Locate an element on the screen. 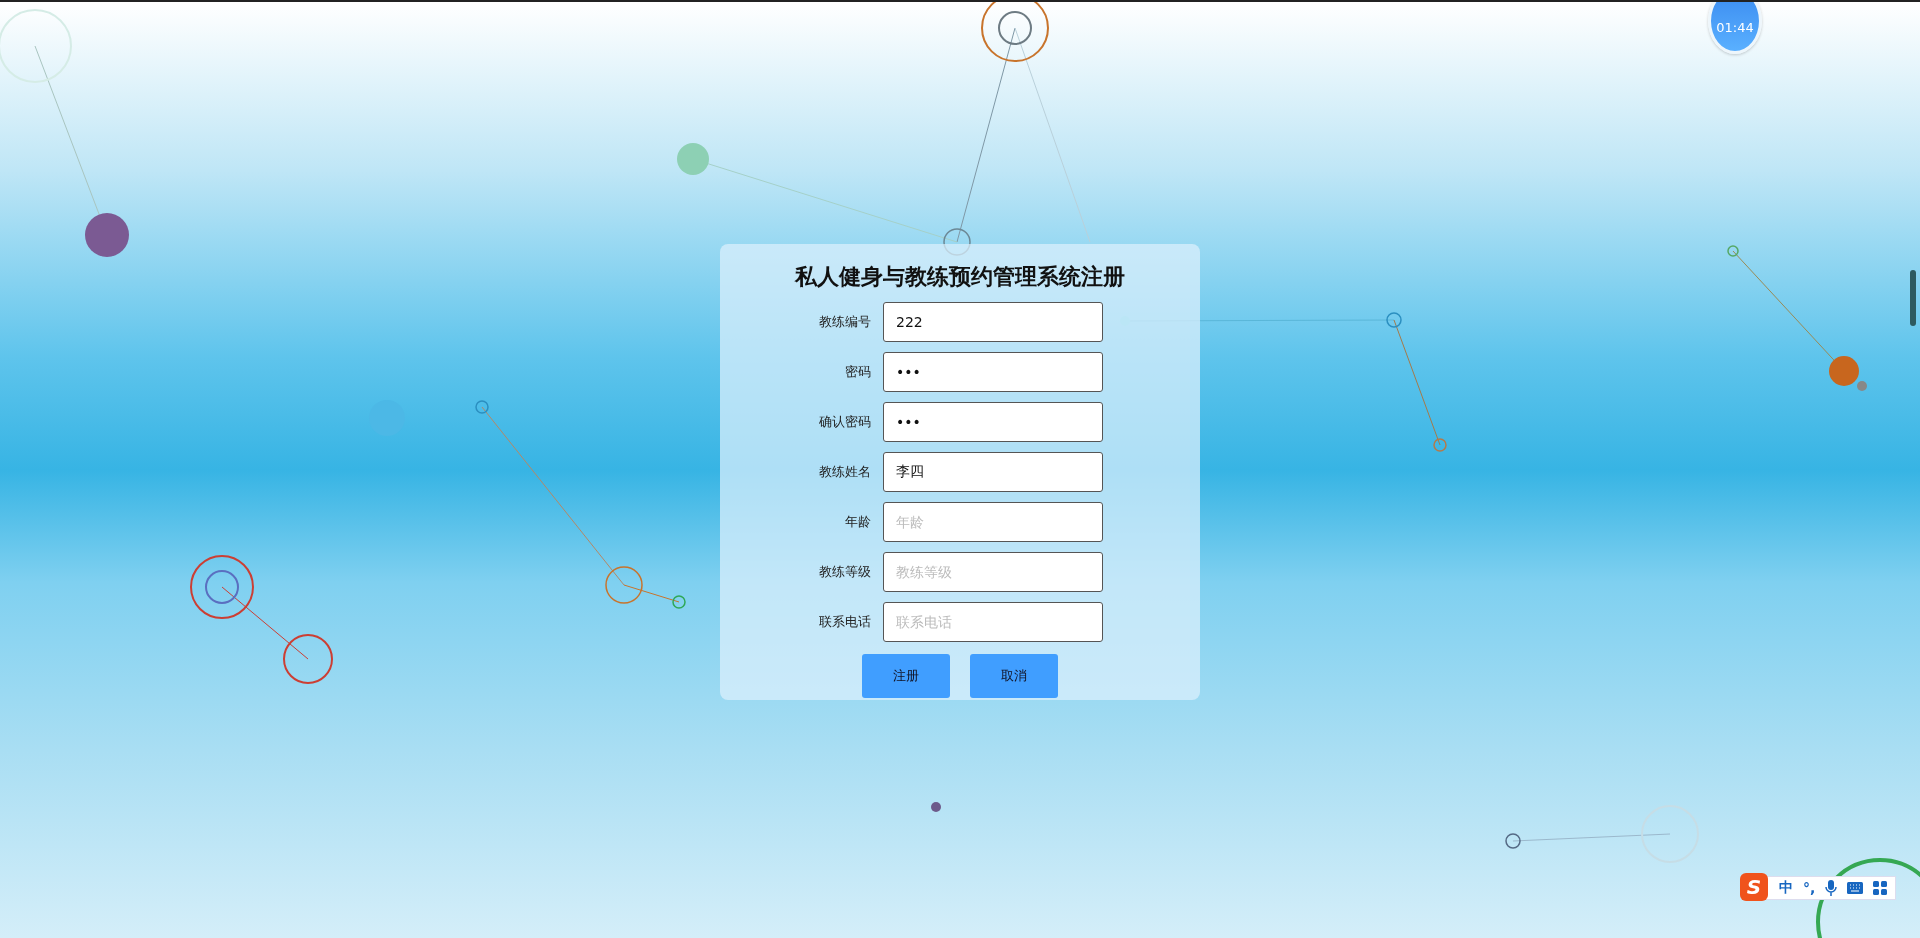  field-label: 教练姓名 is located at coordinates (844, 472).